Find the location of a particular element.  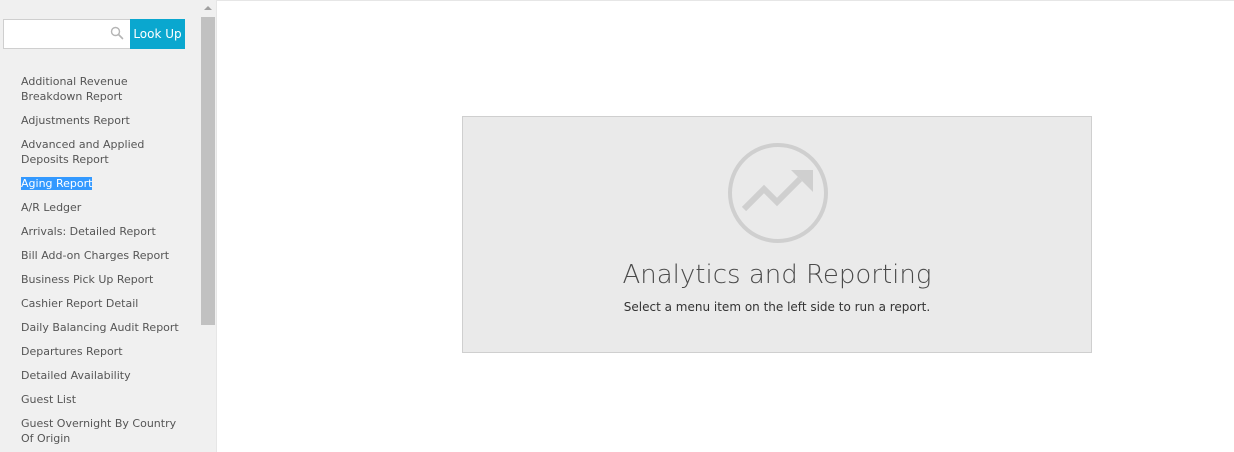

report-item: Bill Add-on Charges Report is located at coordinates (100, 255).